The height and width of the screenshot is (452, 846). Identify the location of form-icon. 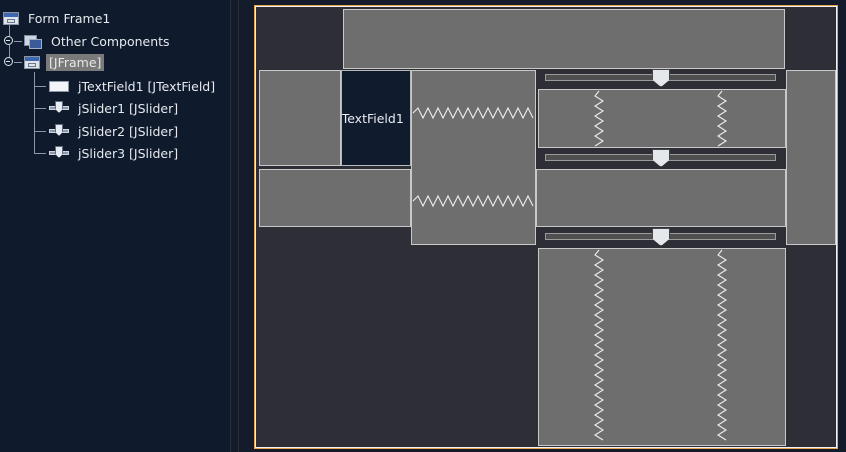
(11, 18).